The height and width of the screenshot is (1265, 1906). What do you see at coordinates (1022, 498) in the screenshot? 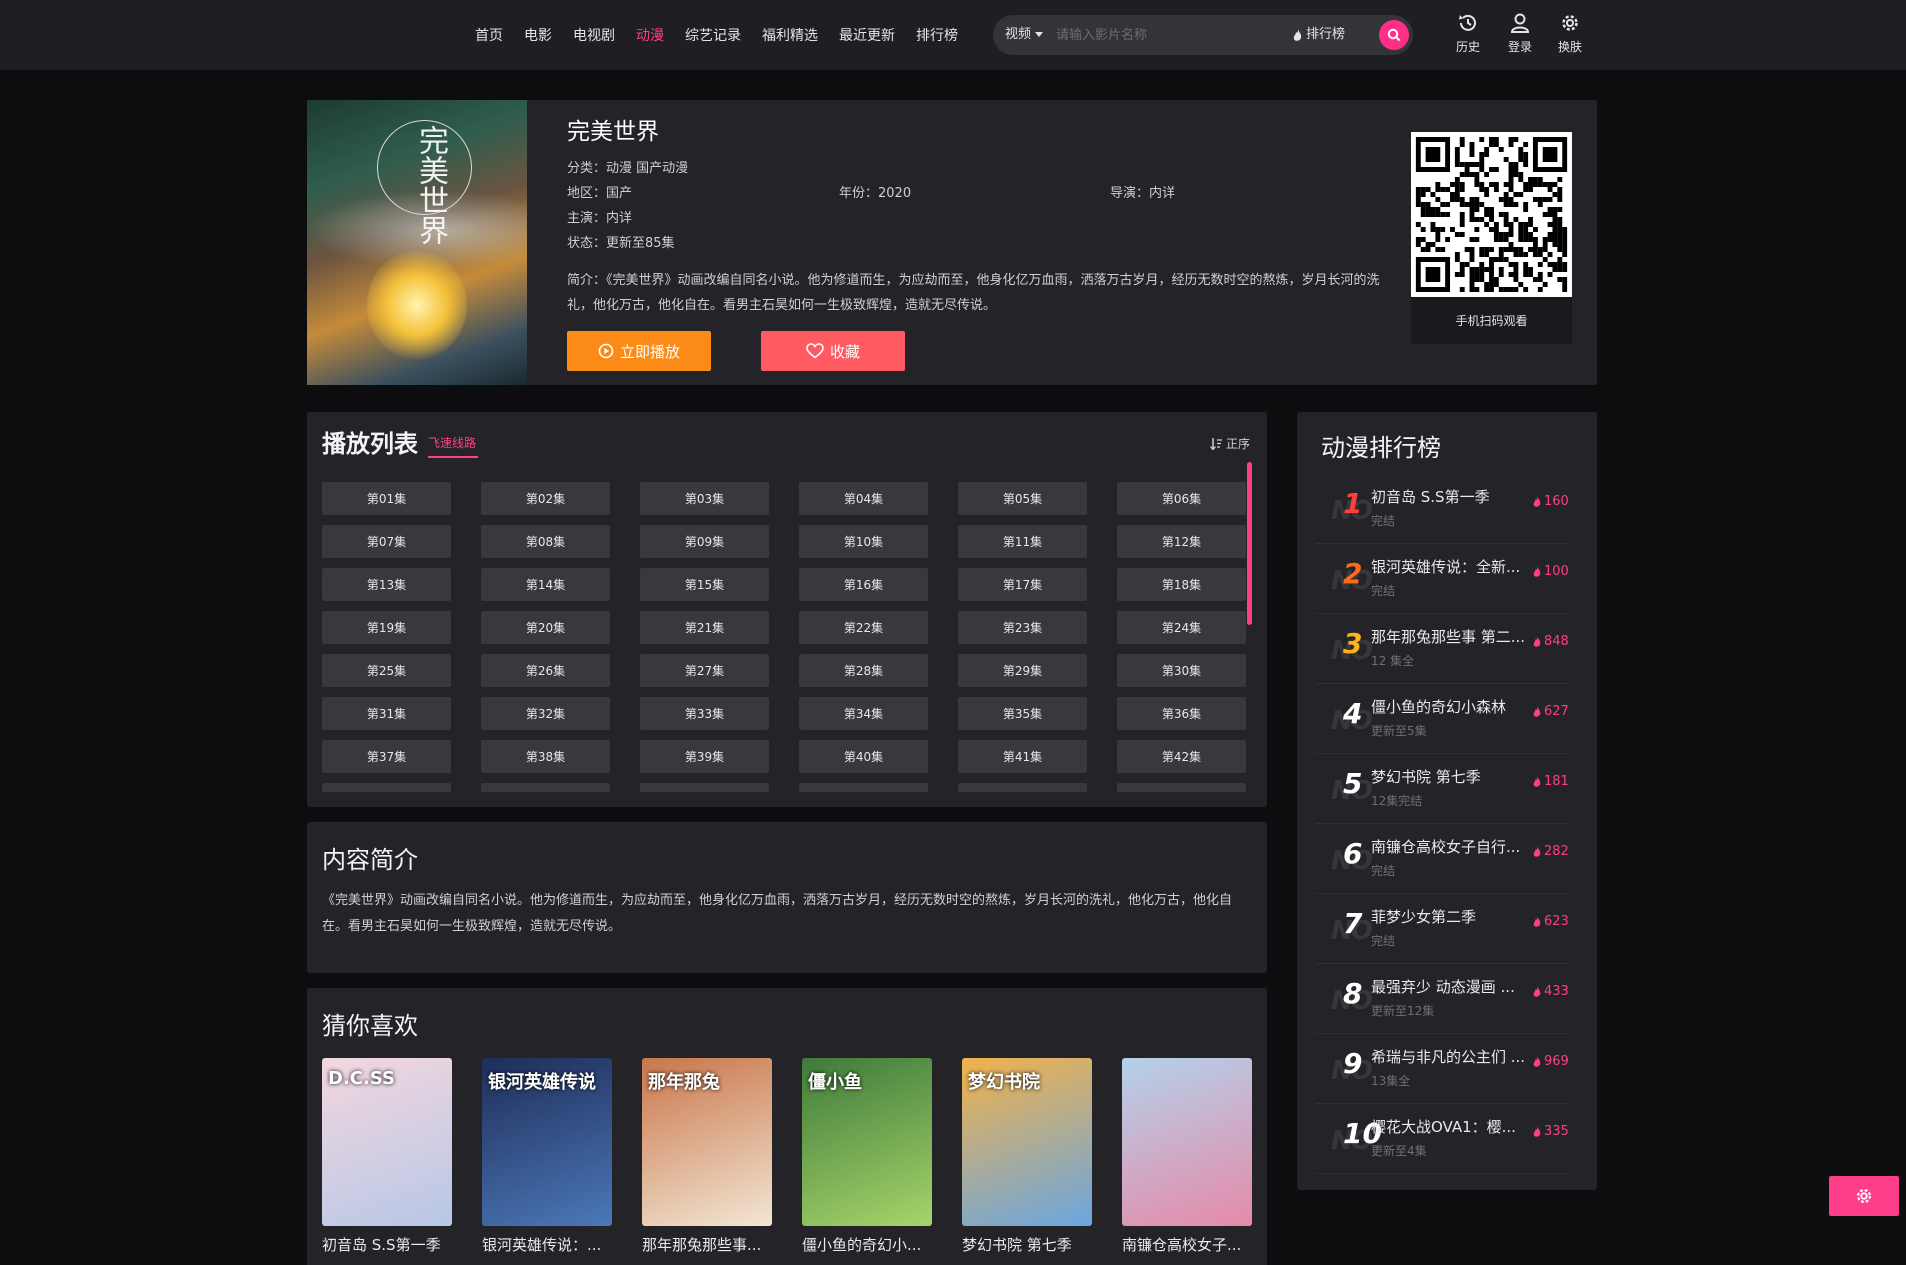
I see `episode-button: 第05集` at bounding box center [1022, 498].